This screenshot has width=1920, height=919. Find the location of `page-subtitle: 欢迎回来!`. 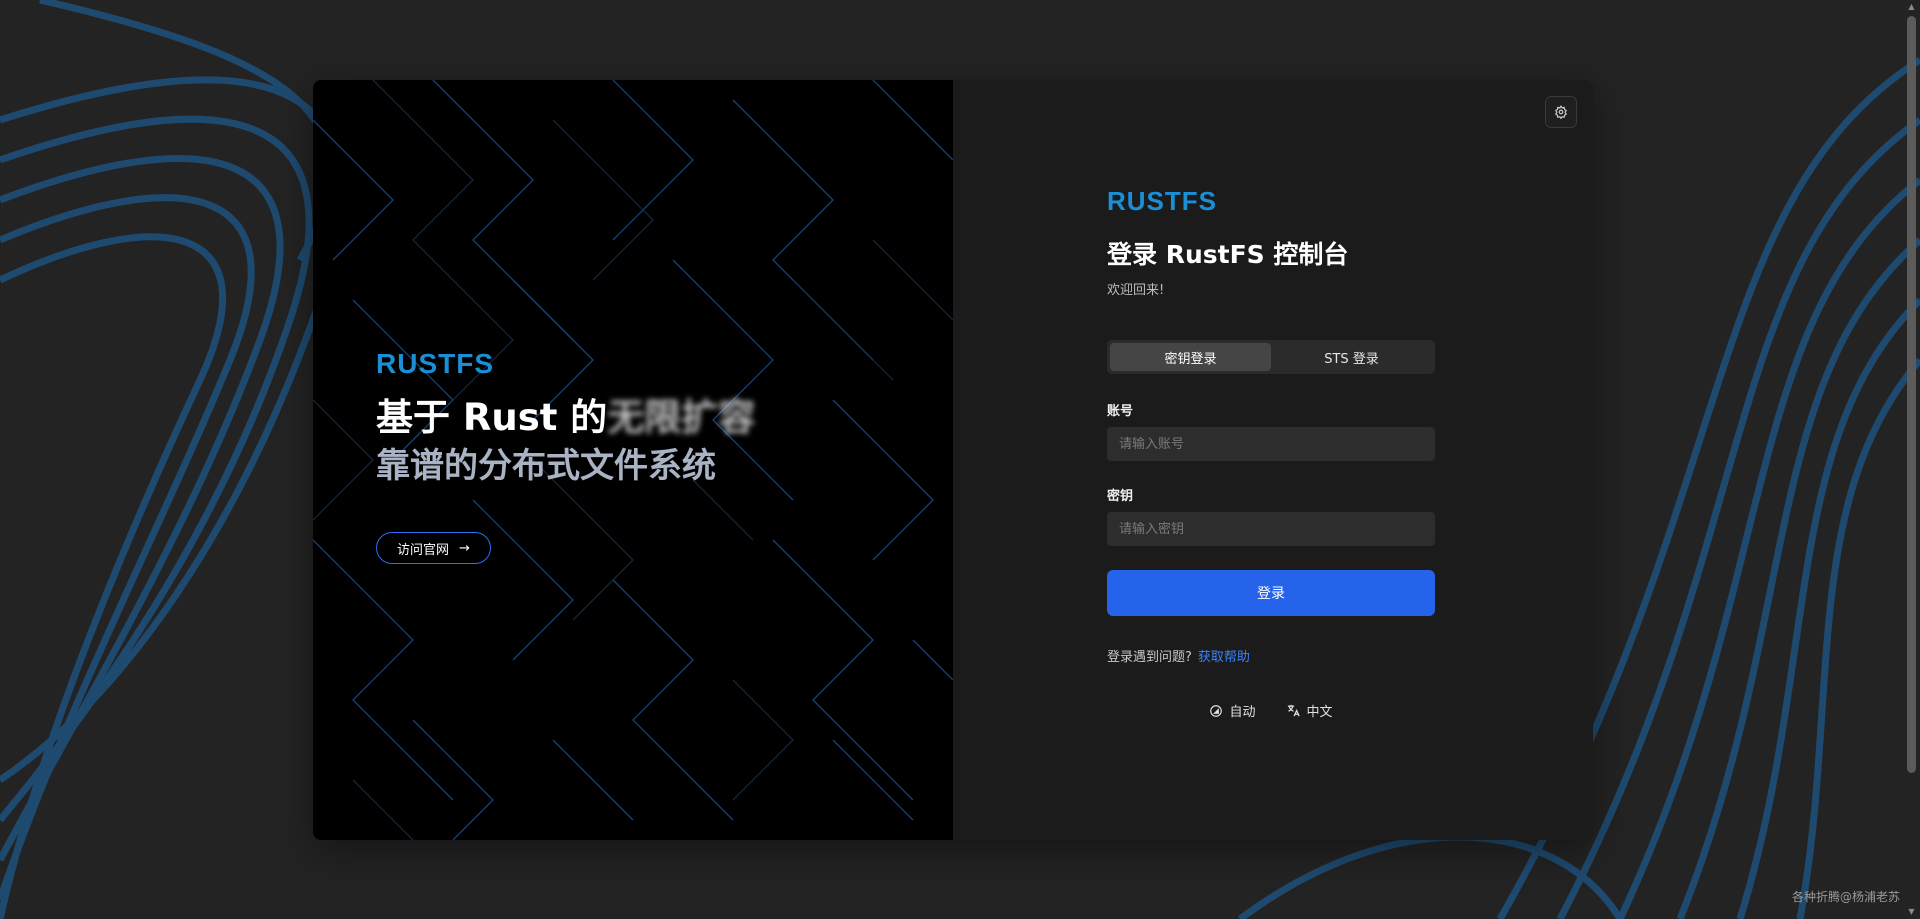

page-subtitle: 欢迎回来! is located at coordinates (1136, 290).